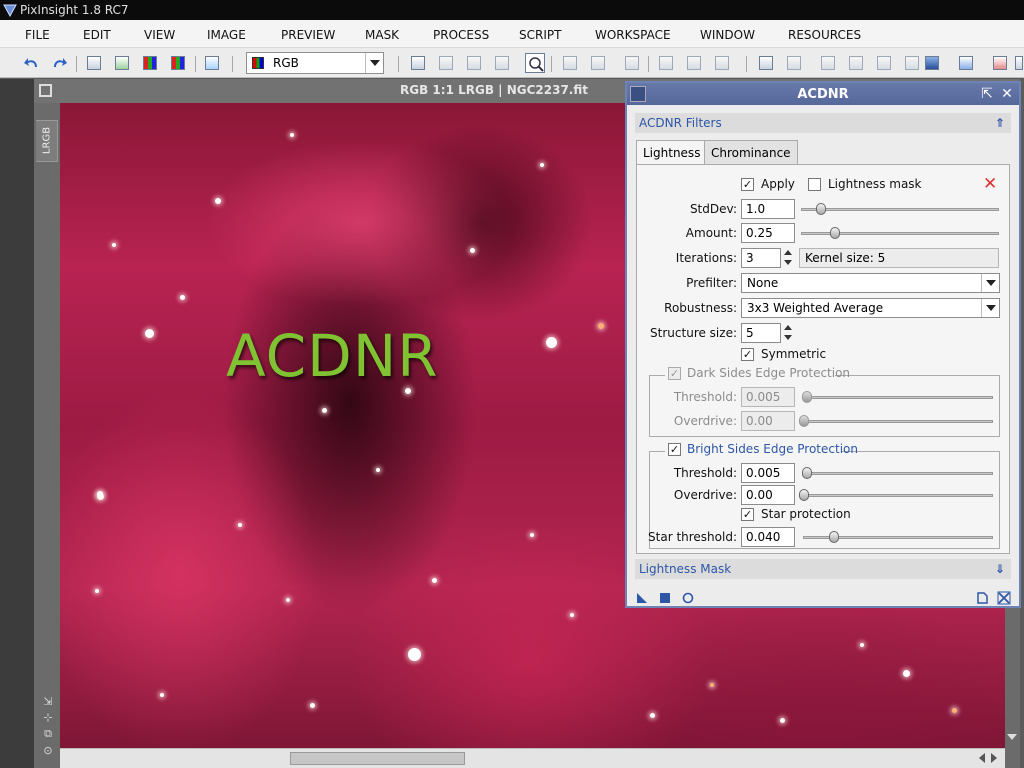  What do you see at coordinates (768, 473) in the screenshot?
I see `bright-threshold-input: 0.005` at bounding box center [768, 473].